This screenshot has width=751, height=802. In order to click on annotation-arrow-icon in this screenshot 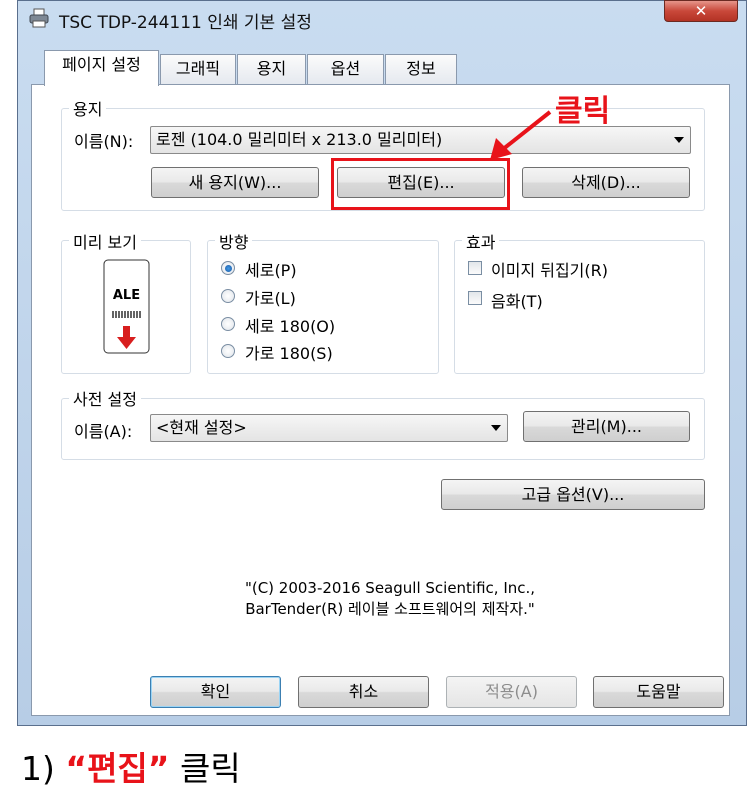, I will do `click(530, 135)`.